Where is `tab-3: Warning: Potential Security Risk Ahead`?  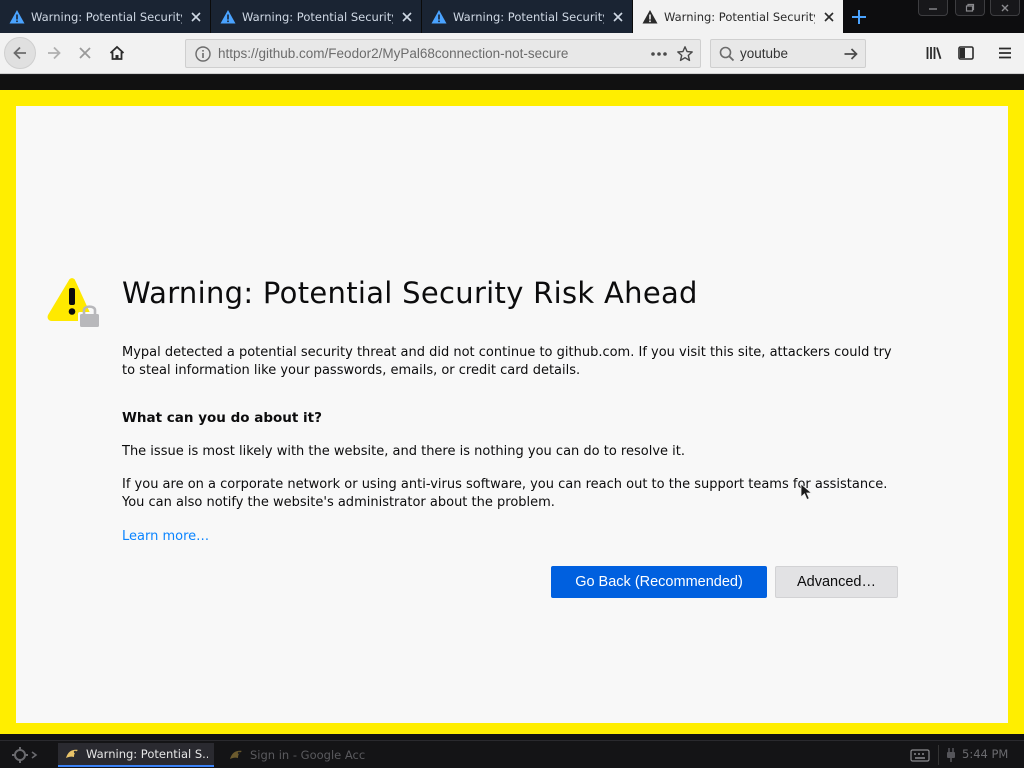 tab-3: Warning: Potential Security Risk Ahead is located at coordinates (527, 16).